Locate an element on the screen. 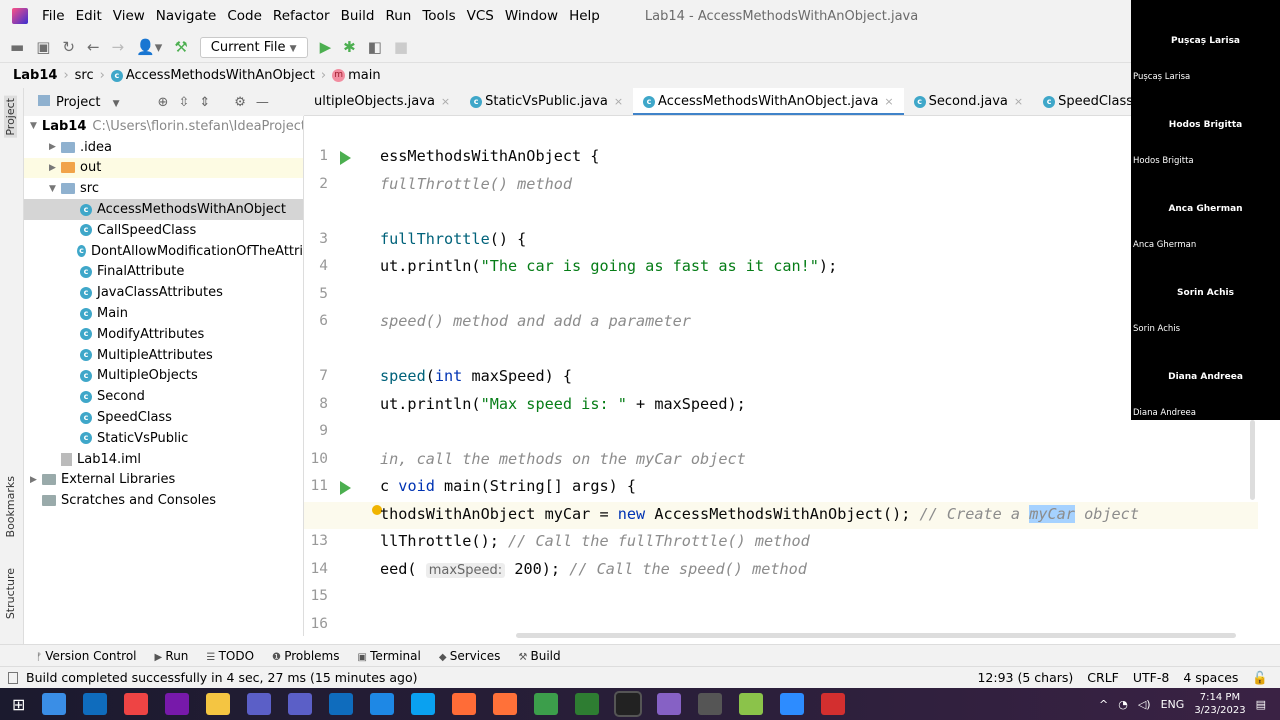  tree-item: ▼ Lab14 C:\Users\florin.stefan\IdeaProject is located at coordinates (163, 126).